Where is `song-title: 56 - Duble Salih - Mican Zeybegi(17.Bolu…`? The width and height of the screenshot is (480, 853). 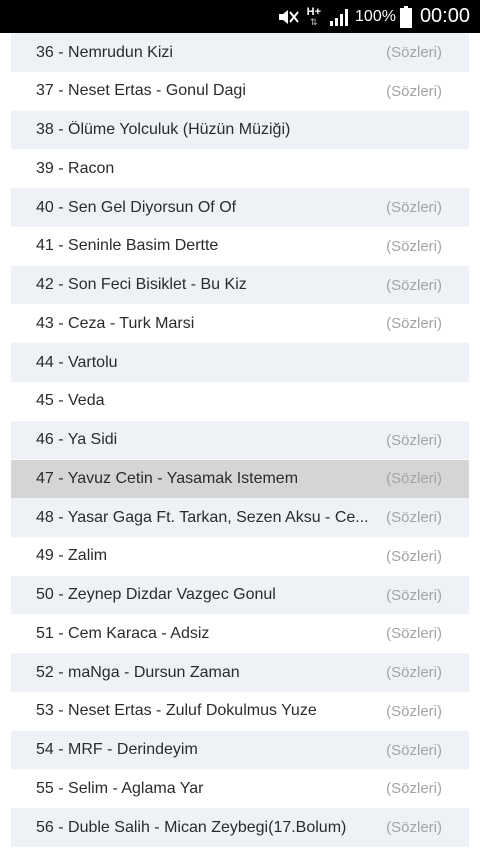
song-title: 56 - Duble Salih - Mican Zeybegi(17.Bolu… is located at coordinates (191, 827).